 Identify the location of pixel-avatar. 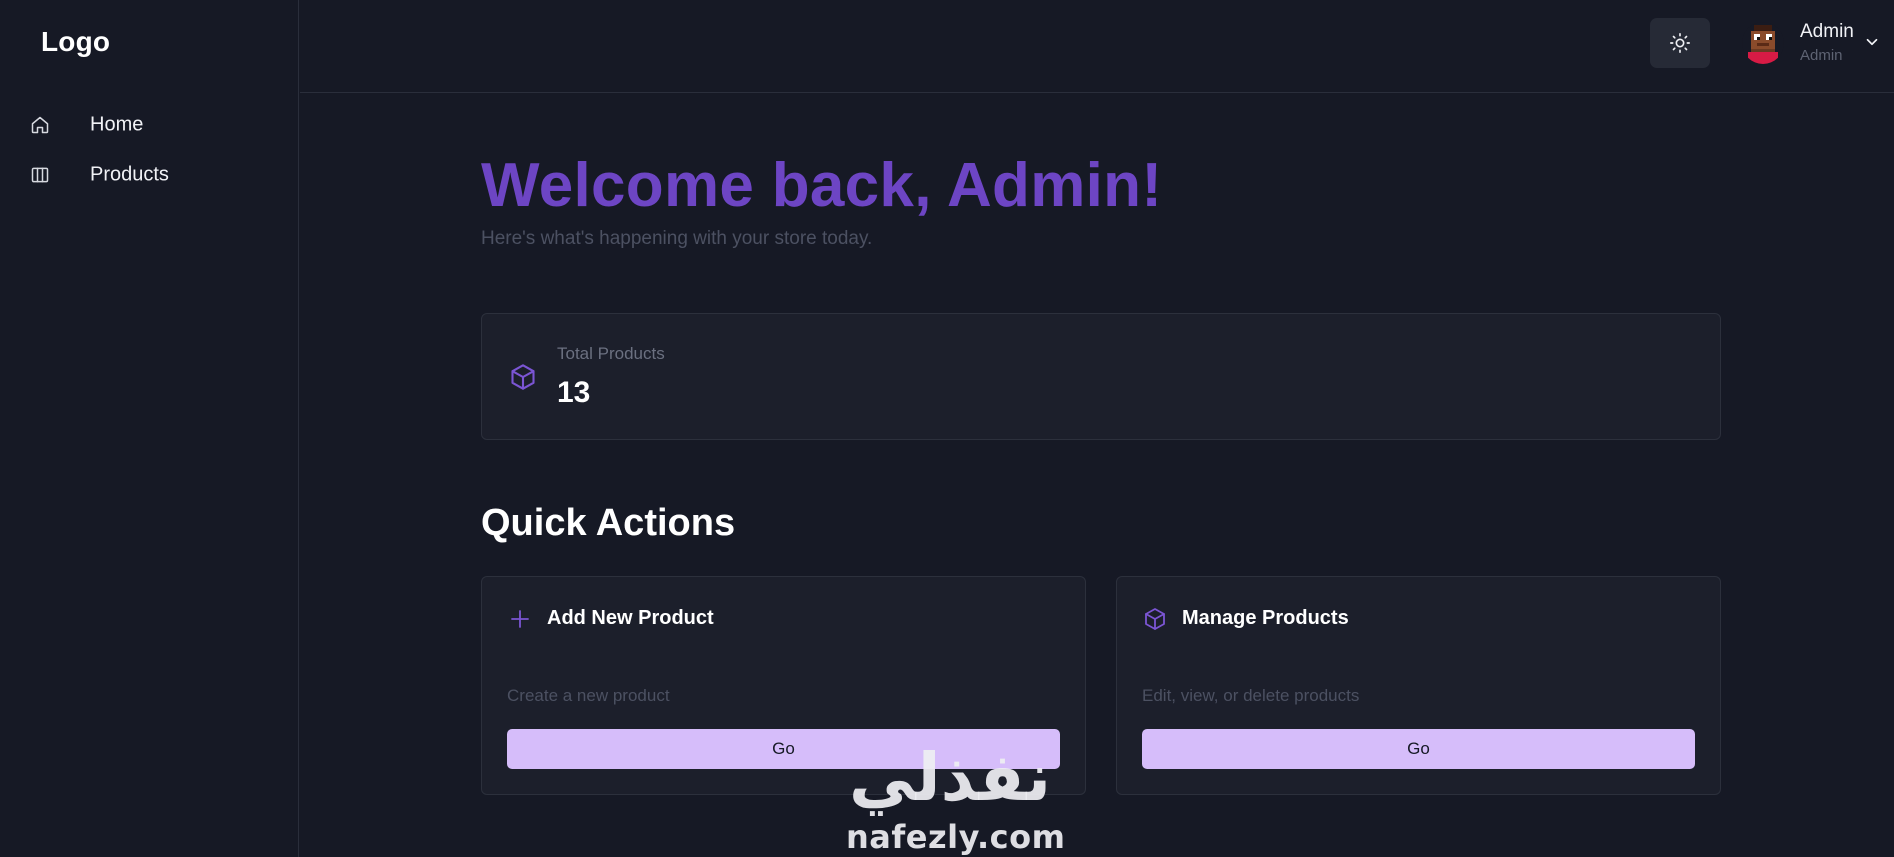
(1763, 43).